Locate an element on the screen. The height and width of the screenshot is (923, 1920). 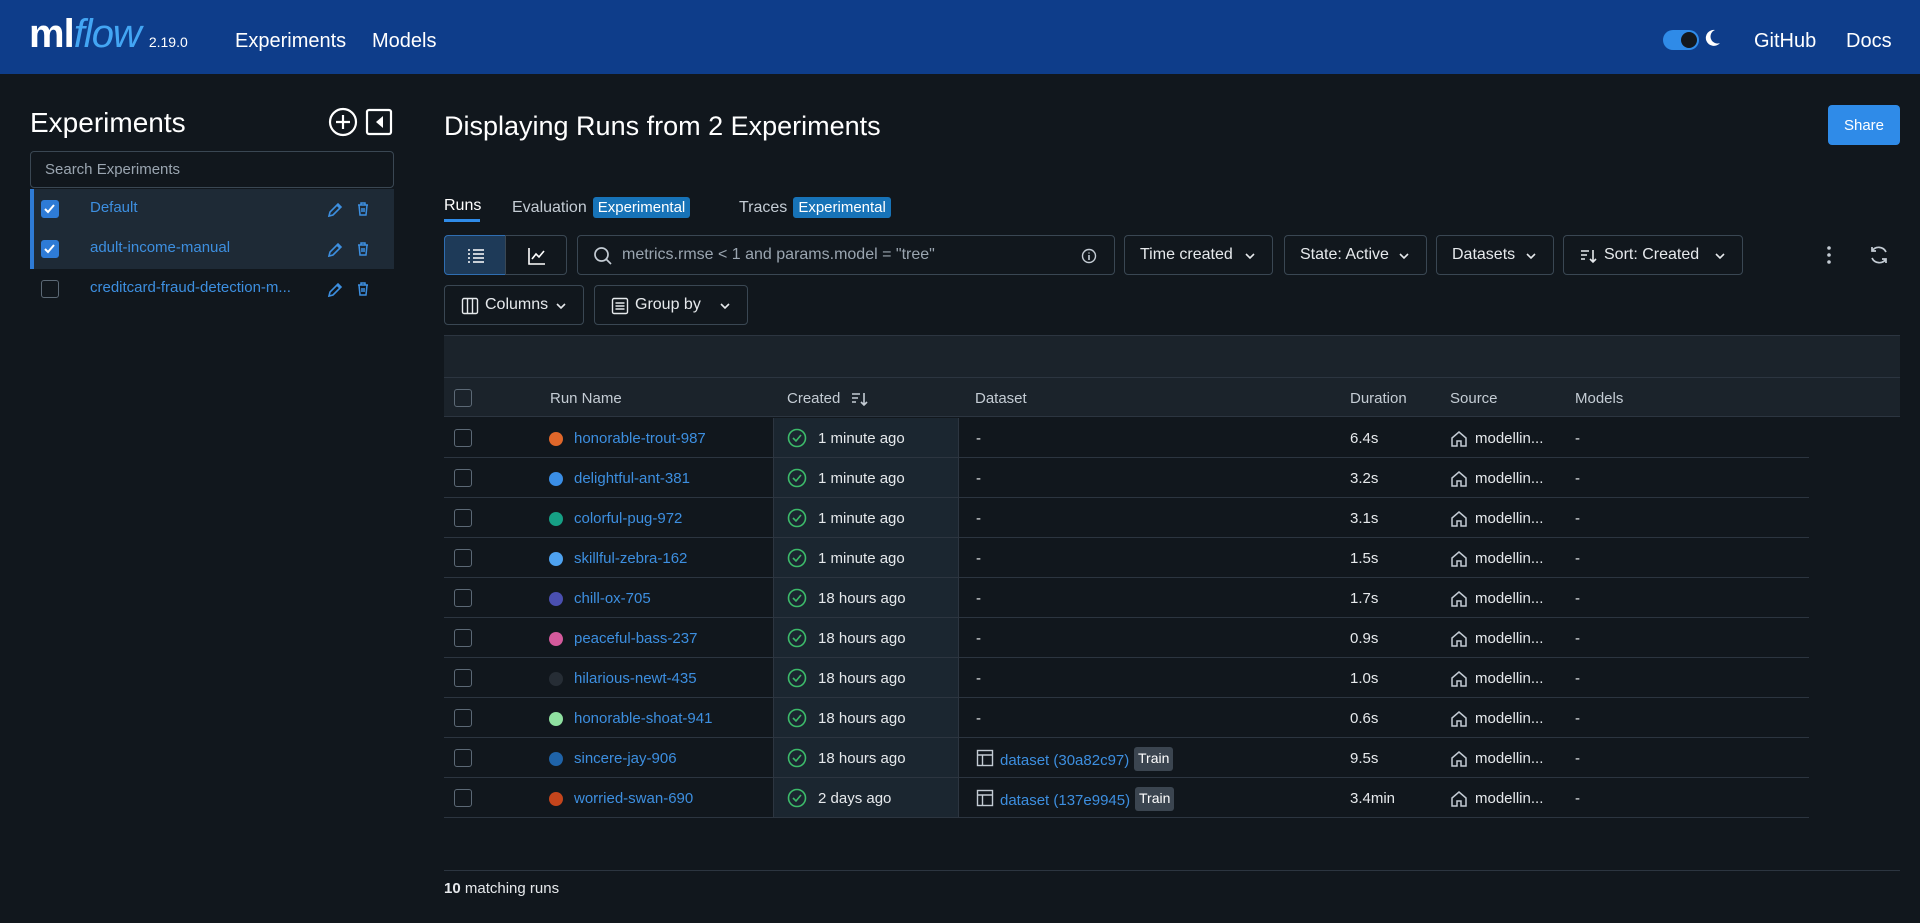
more-options-button is located at coordinates (1829, 255).